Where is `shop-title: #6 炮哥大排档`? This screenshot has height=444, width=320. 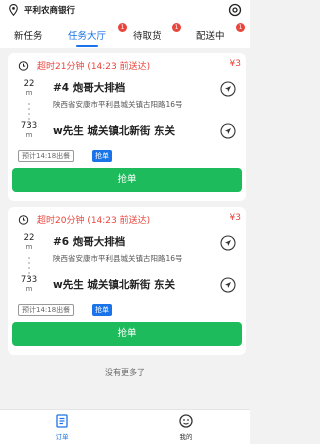 shop-title: #6 炮哥大排档 is located at coordinates (89, 242).